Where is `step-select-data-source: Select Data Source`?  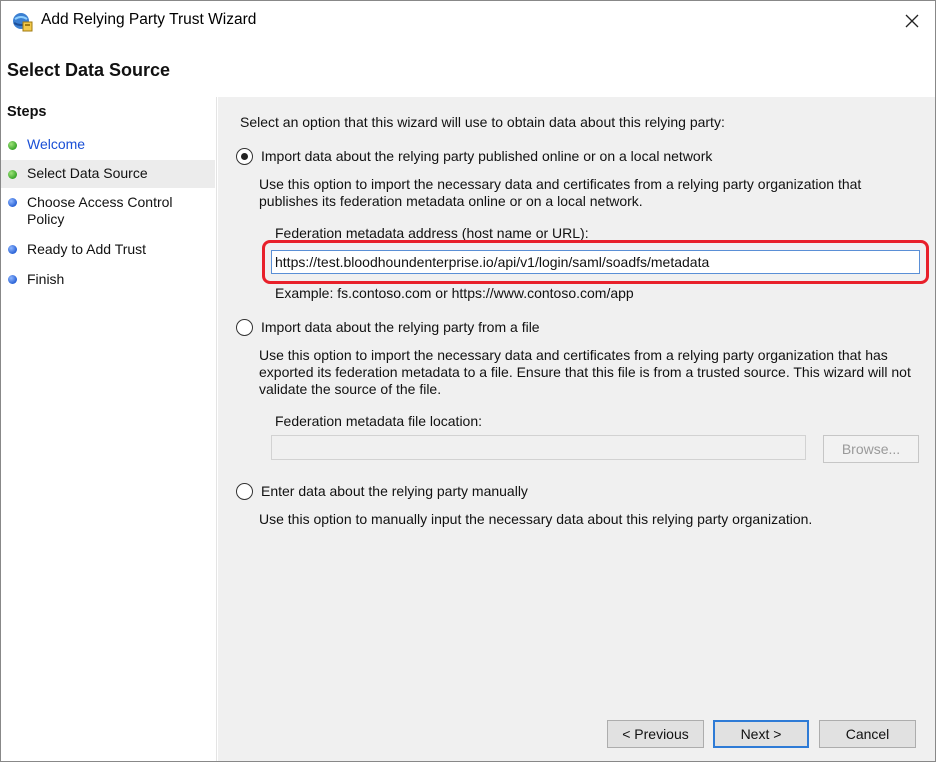 step-select-data-source: Select Data Source is located at coordinates (108, 174).